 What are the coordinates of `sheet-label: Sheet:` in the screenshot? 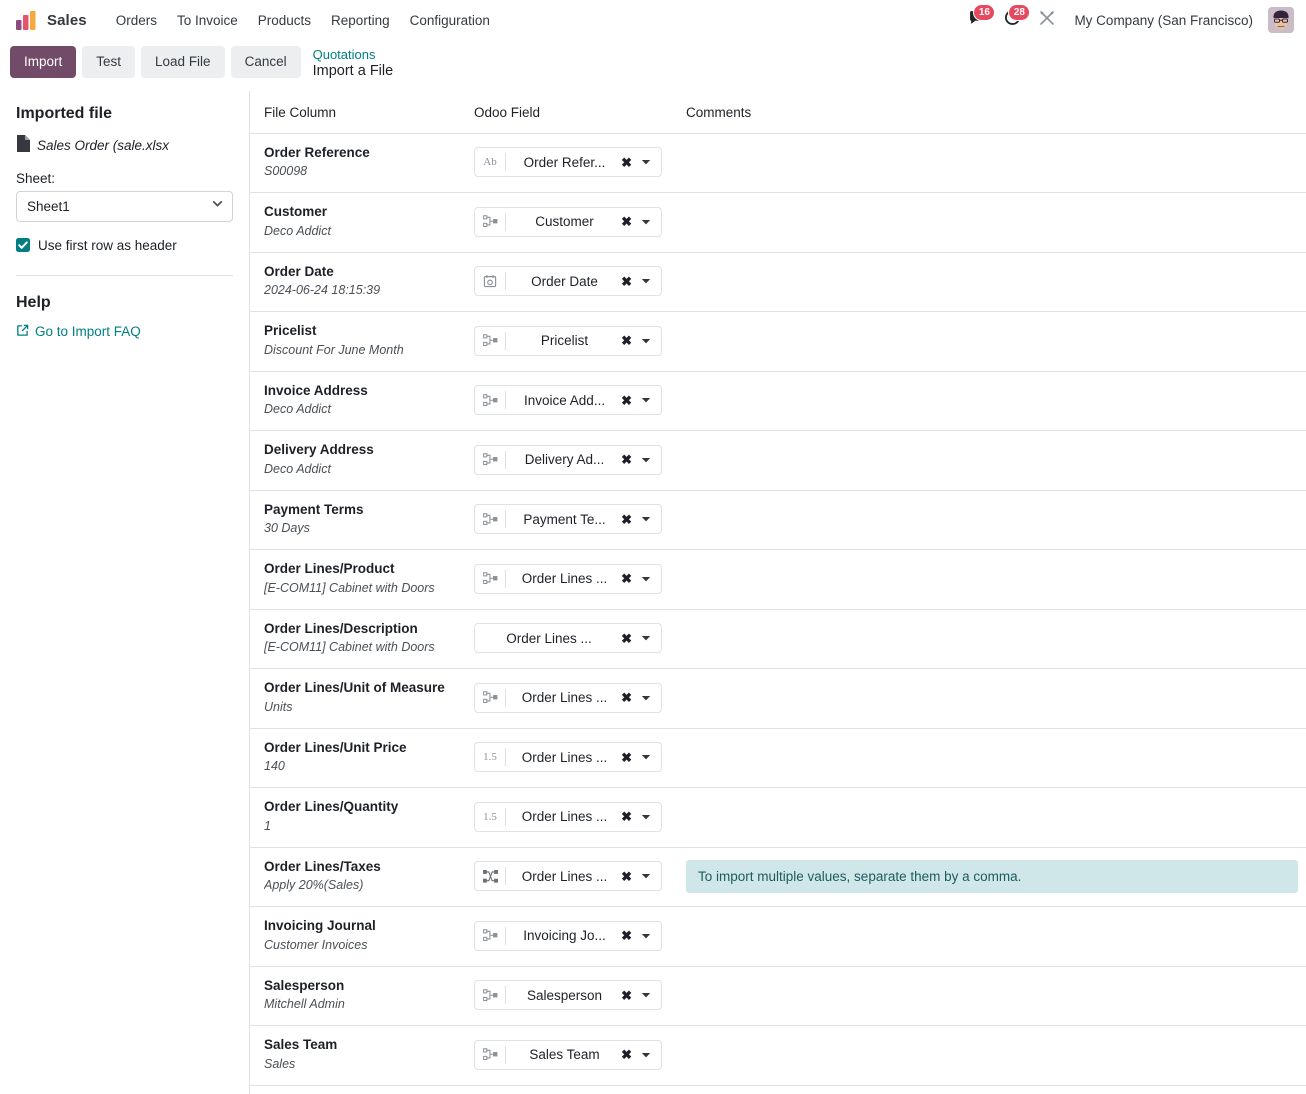 It's located at (36, 178).